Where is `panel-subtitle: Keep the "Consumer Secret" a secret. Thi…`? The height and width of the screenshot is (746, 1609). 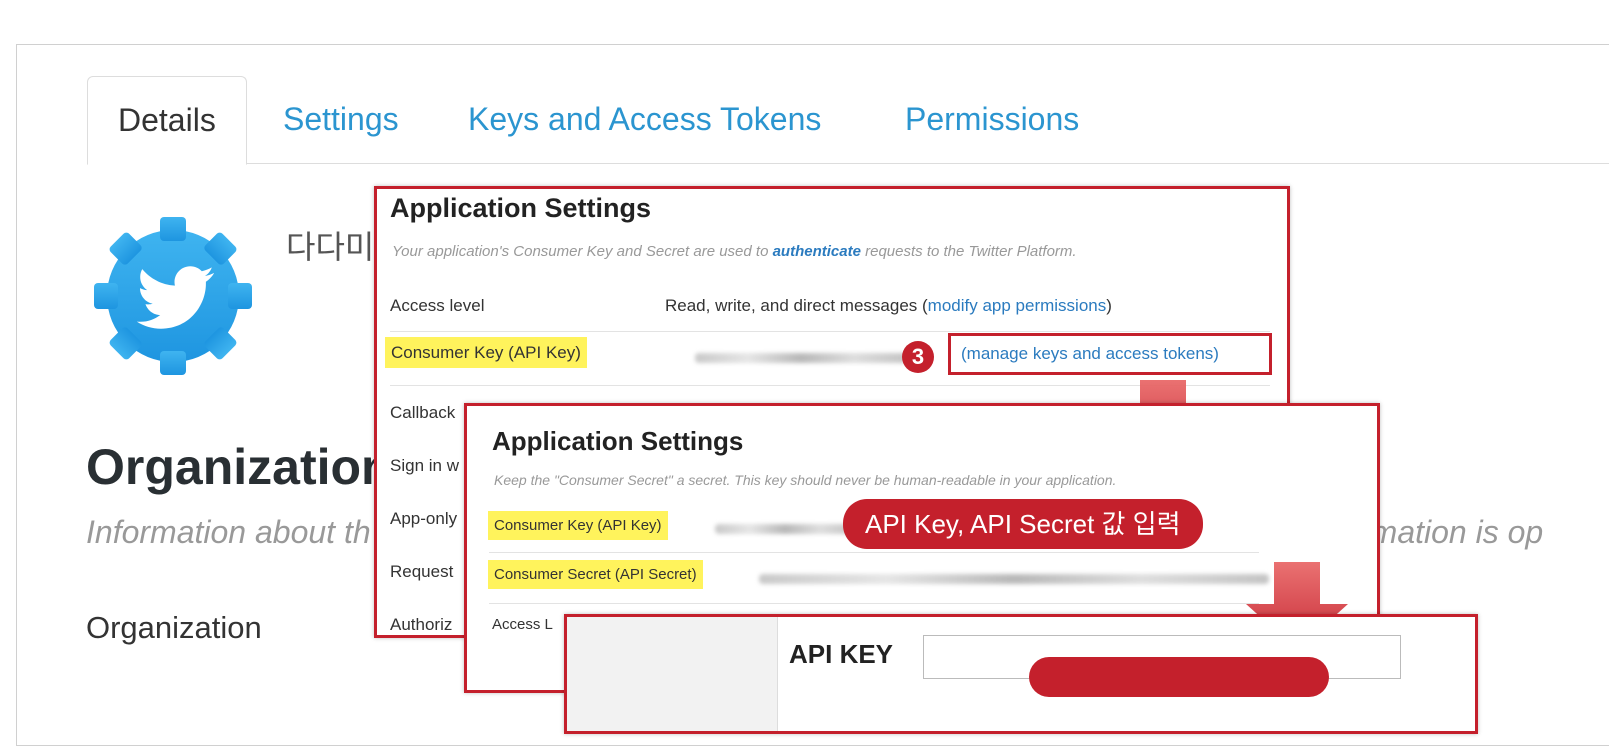 panel-subtitle: Keep the "Consumer Secret" a secret. Thi… is located at coordinates (805, 480).